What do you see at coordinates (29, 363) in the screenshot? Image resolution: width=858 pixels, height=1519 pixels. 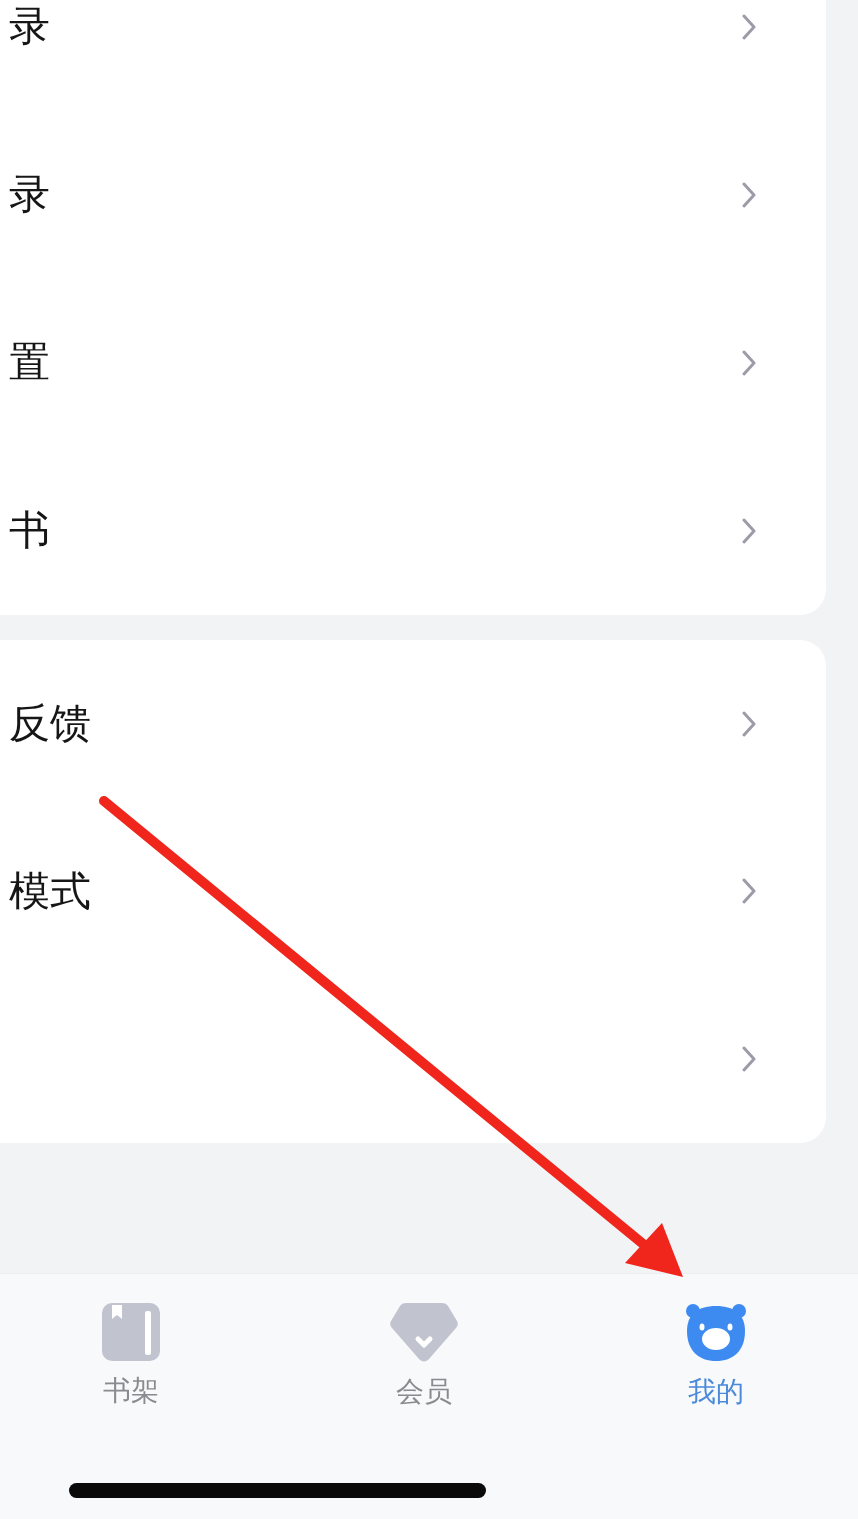 I see `menu-item: 置` at bounding box center [29, 363].